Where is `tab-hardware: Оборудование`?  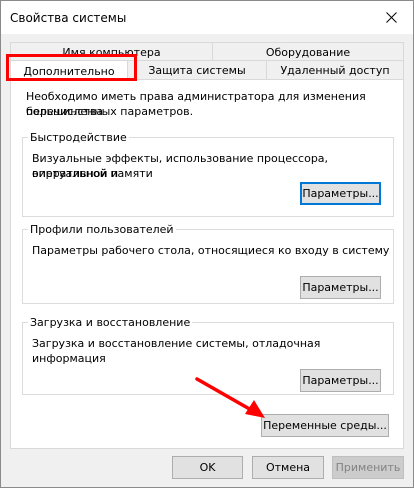 tab-hardware: Оборудование is located at coordinates (308, 52).